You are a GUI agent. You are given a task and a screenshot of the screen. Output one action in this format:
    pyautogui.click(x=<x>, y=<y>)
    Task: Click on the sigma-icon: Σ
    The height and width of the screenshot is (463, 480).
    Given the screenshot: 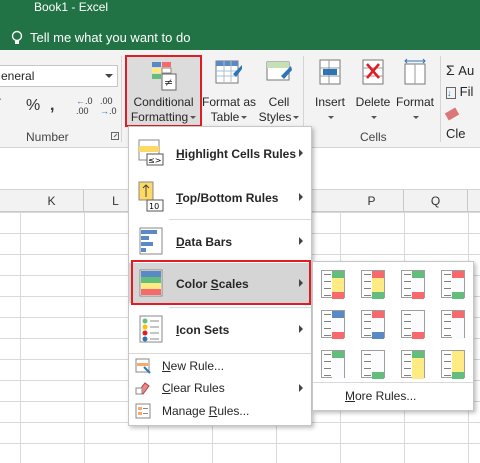 What is the action you would take?
    pyautogui.click(x=450, y=70)
    